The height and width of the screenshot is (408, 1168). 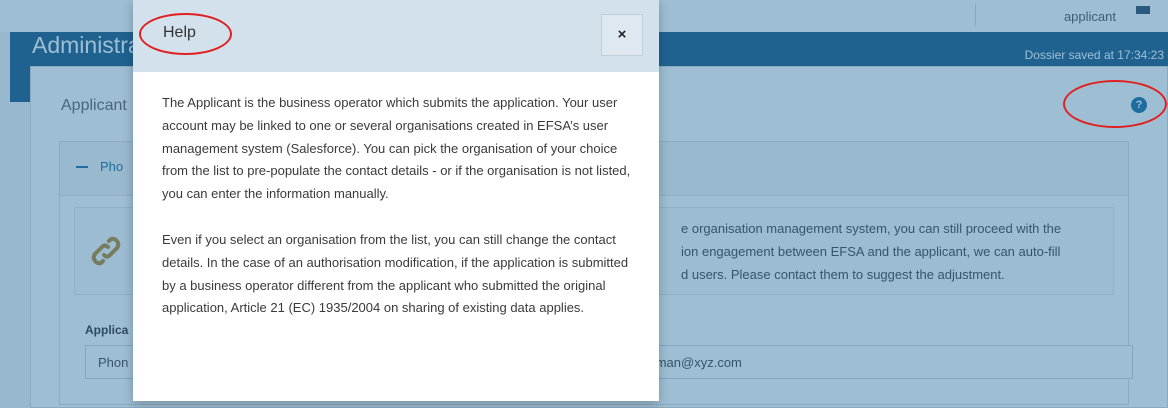 I want to click on close-button: ×, so click(x=622, y=35).